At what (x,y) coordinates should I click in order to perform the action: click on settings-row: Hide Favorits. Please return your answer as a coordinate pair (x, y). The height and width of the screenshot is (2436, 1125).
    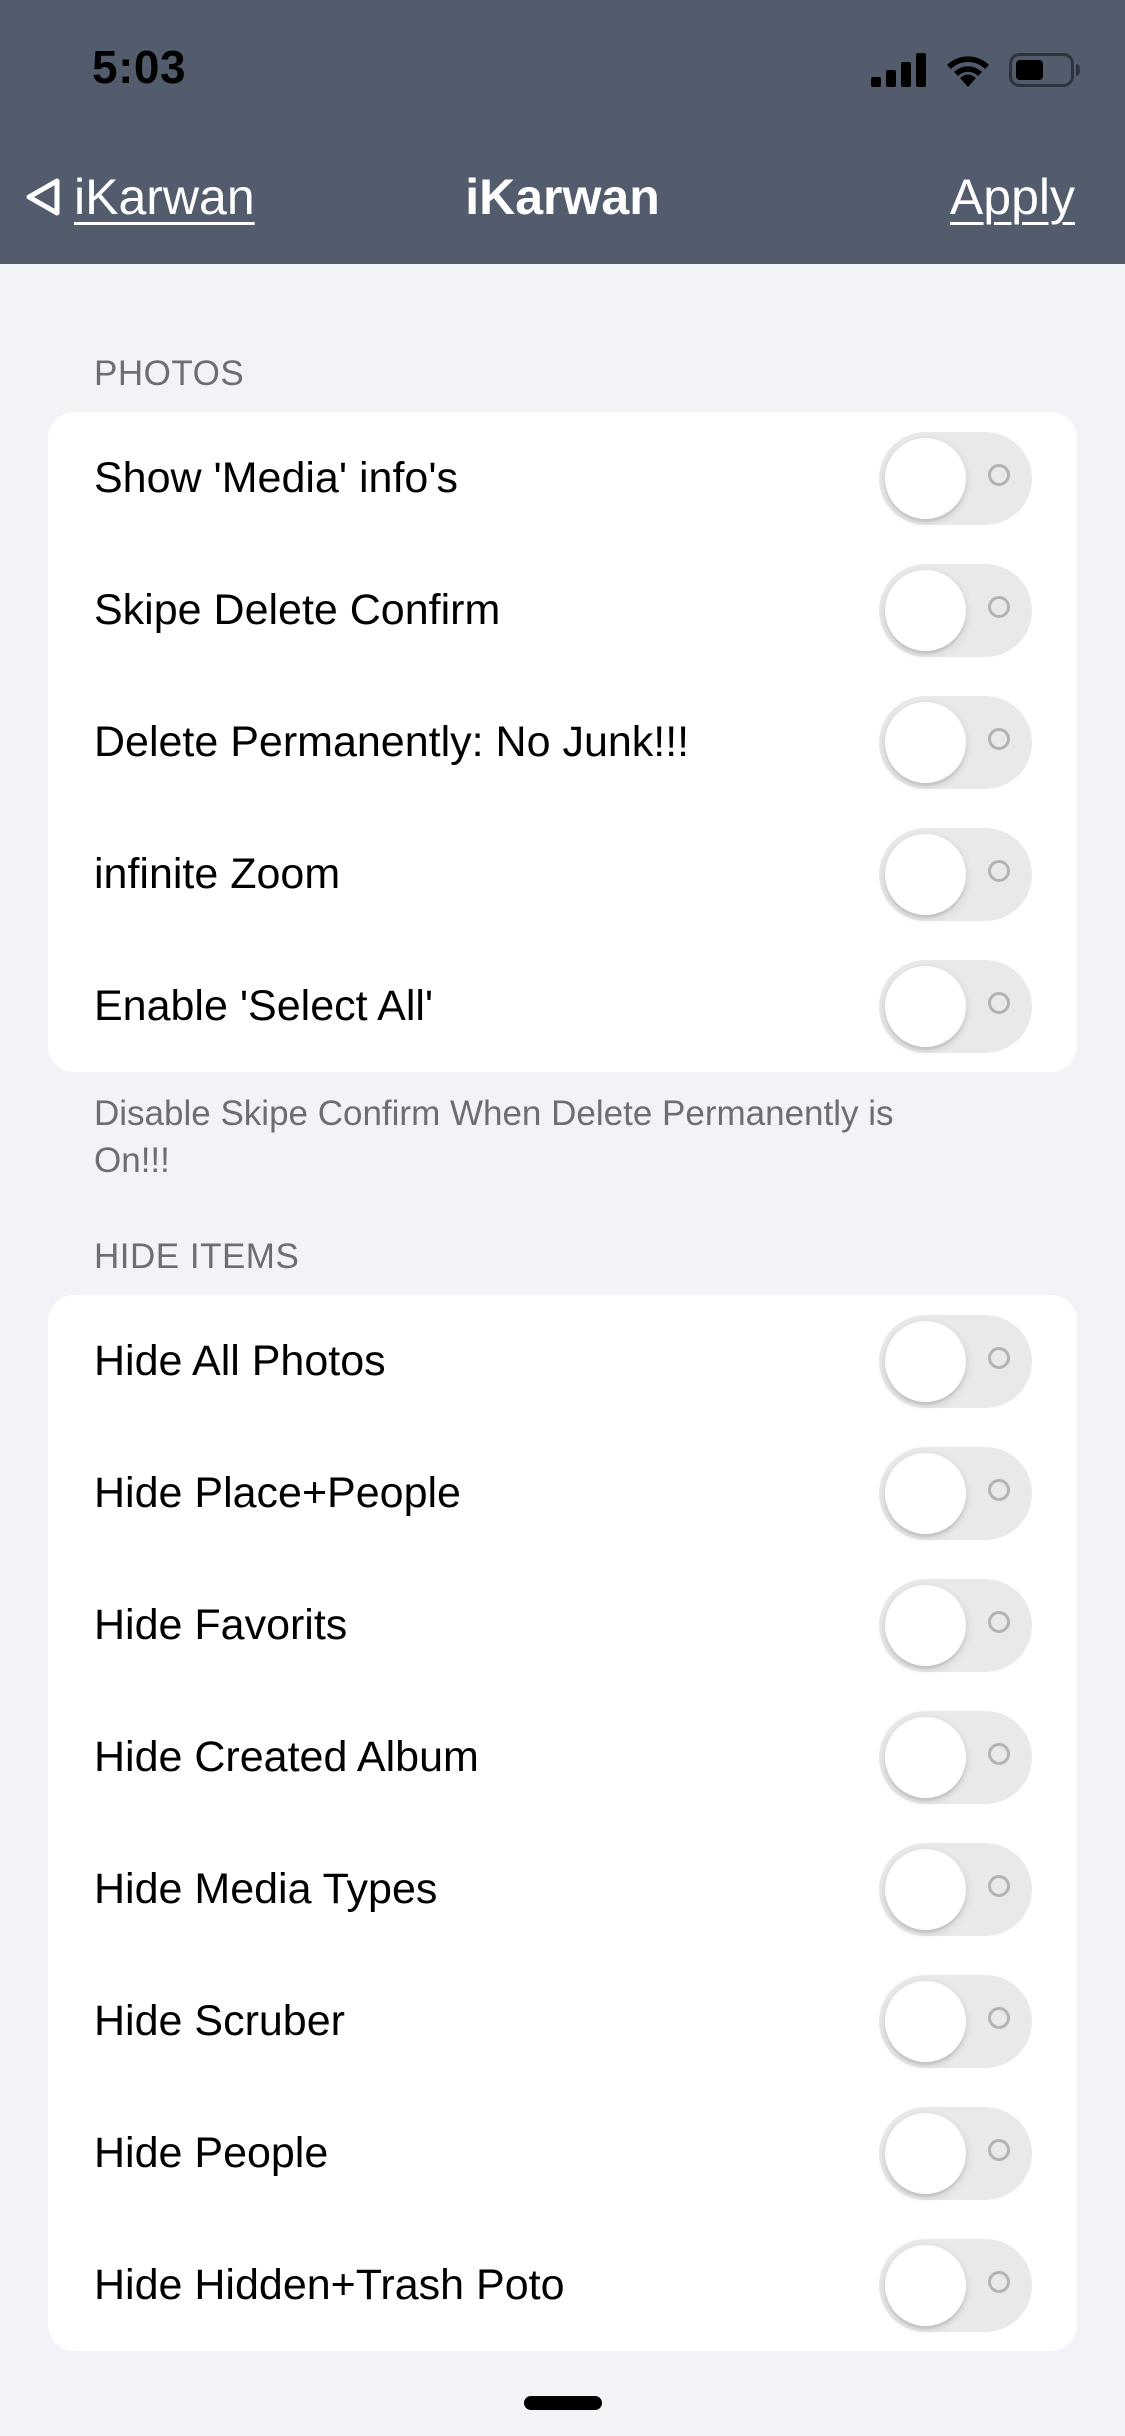
    Looking at the image, I should click on (562, 1625).